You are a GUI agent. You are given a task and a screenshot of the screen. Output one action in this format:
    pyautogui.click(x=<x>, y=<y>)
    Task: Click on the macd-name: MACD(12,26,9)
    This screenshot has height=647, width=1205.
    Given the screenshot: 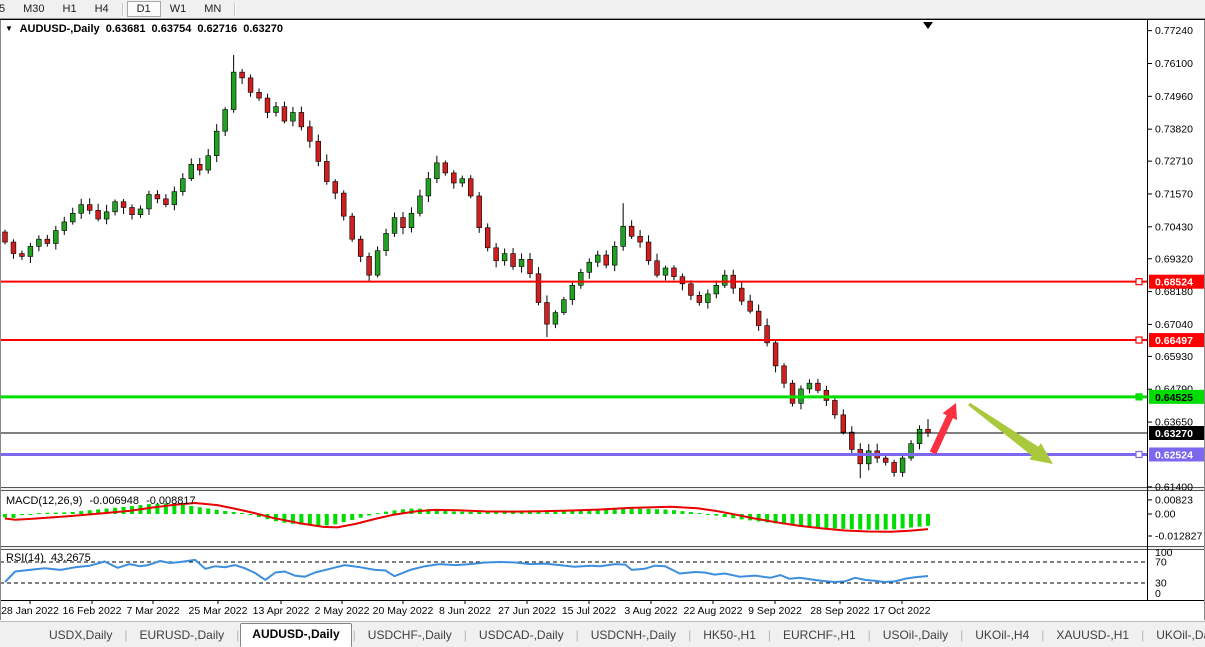 What is the action you would take?
    pyautogui.click(x=44, y=501)
    